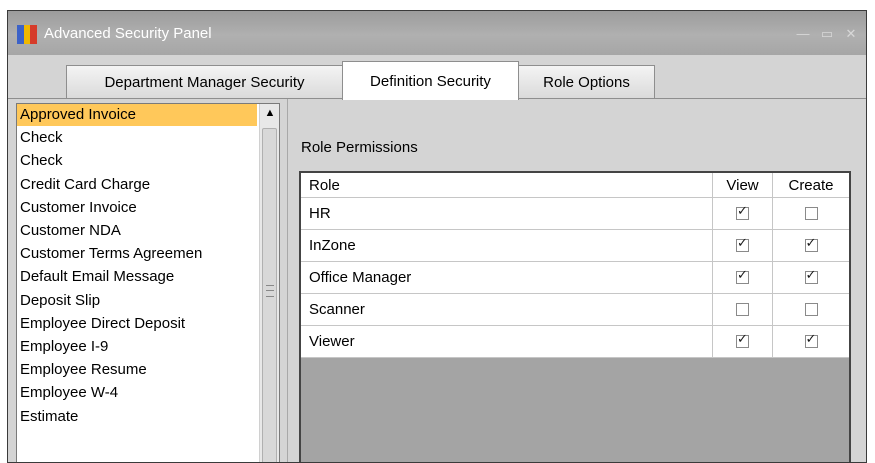 The width and height of the screenshot is (875, 463). I want to click on list-item: Customer Invoice, so click(137, 208).